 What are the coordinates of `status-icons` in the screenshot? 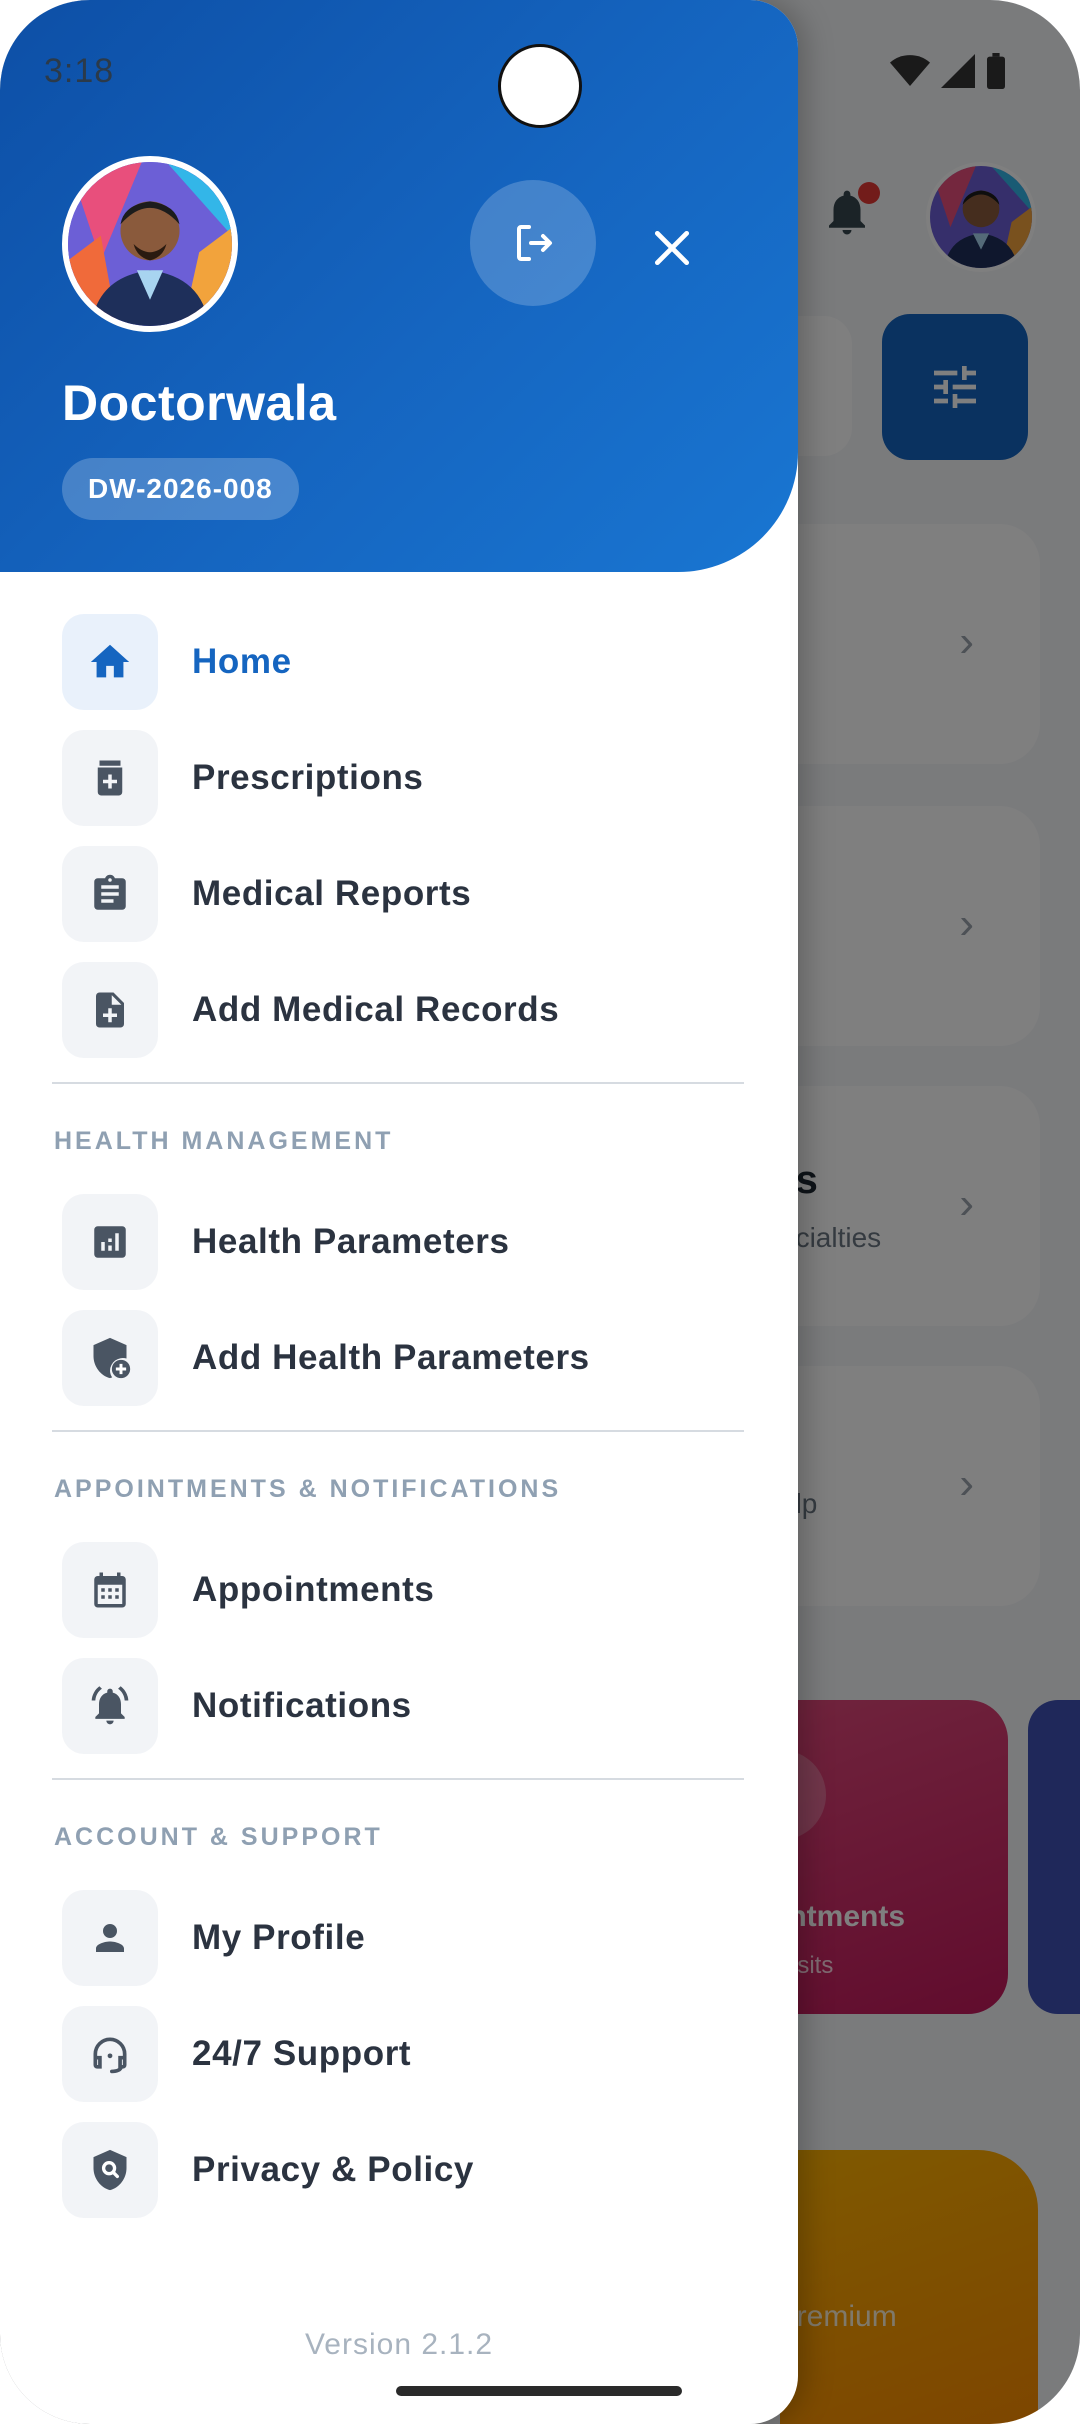 It's located at (965, 71).